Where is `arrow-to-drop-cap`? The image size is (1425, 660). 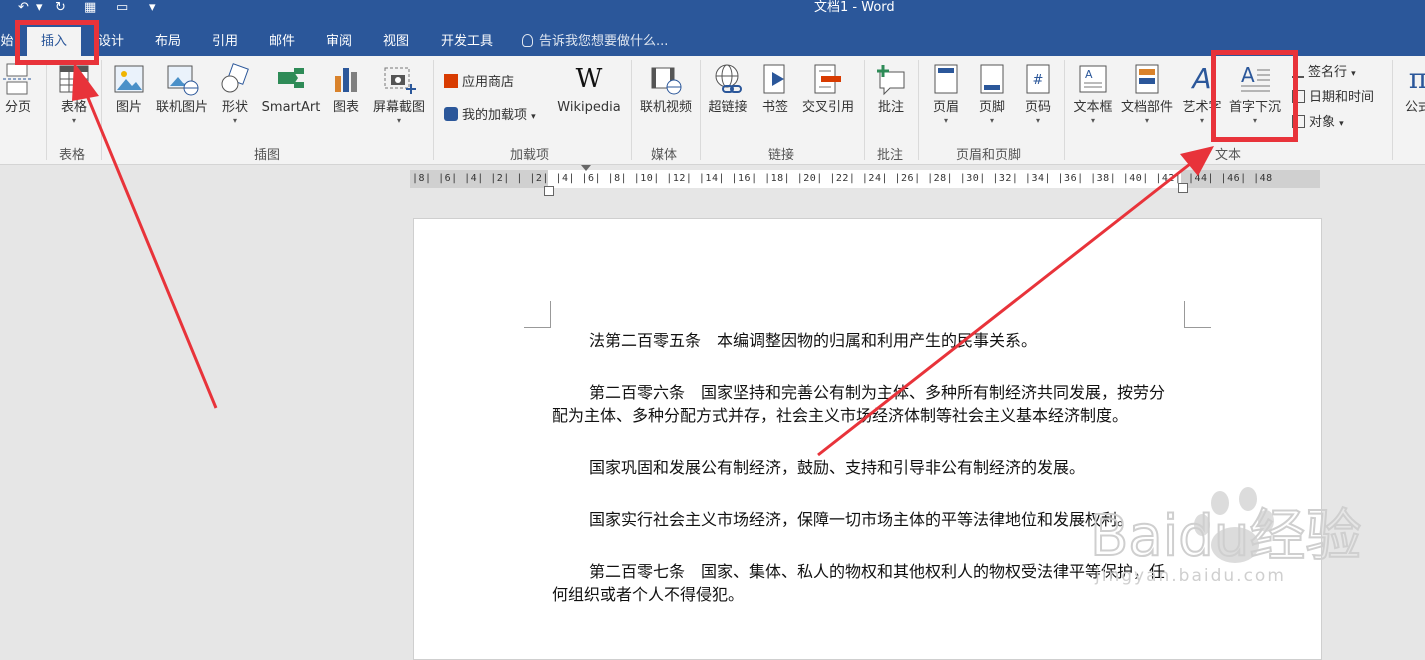
arrow-to-drop-cap is located at coordinates (1004, 309).